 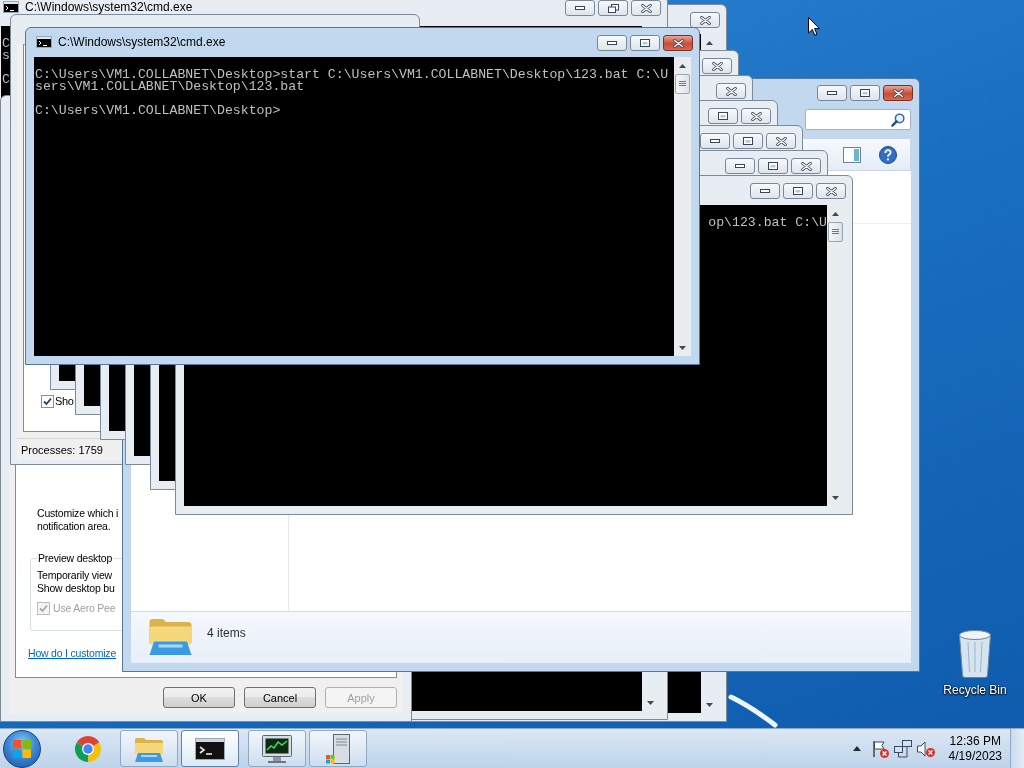 I want to click on dialog-button: Cancel, so click(x=280, y=697).